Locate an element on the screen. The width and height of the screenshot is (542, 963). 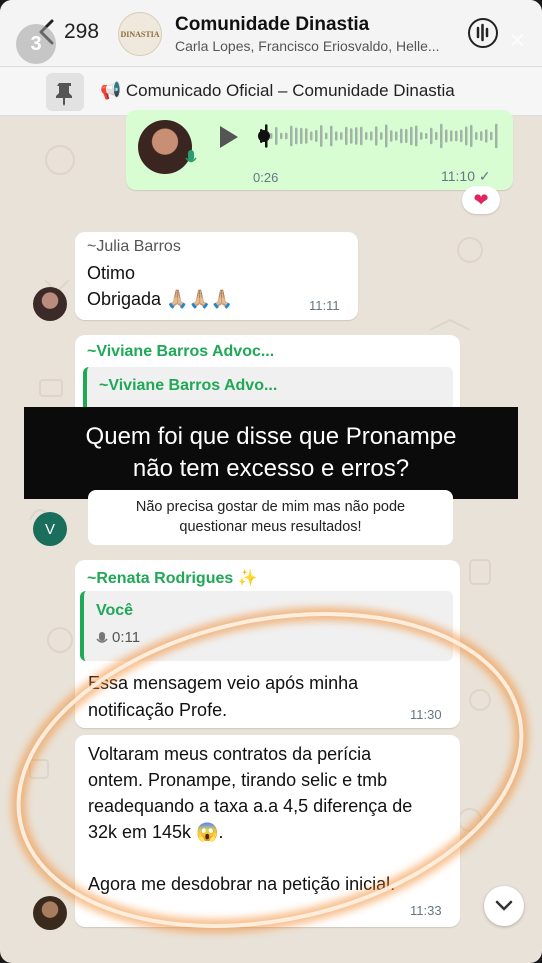
julia-time: 11:11 is located at coordinates (324, 305).